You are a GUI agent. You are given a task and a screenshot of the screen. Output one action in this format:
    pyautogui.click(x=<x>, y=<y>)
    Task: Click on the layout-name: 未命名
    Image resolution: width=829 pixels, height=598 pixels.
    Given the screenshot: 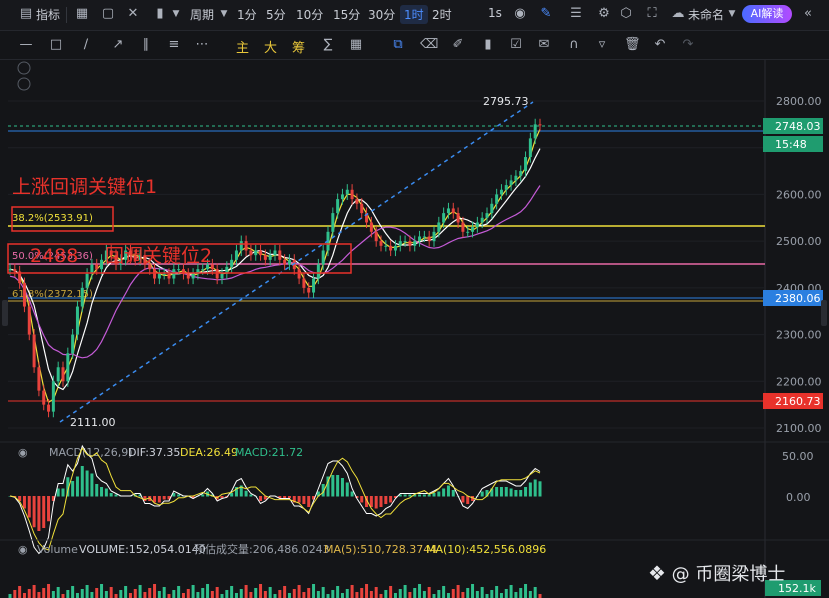 What is the action you would take?
    pyautogui.click(x=706, y=14)
    